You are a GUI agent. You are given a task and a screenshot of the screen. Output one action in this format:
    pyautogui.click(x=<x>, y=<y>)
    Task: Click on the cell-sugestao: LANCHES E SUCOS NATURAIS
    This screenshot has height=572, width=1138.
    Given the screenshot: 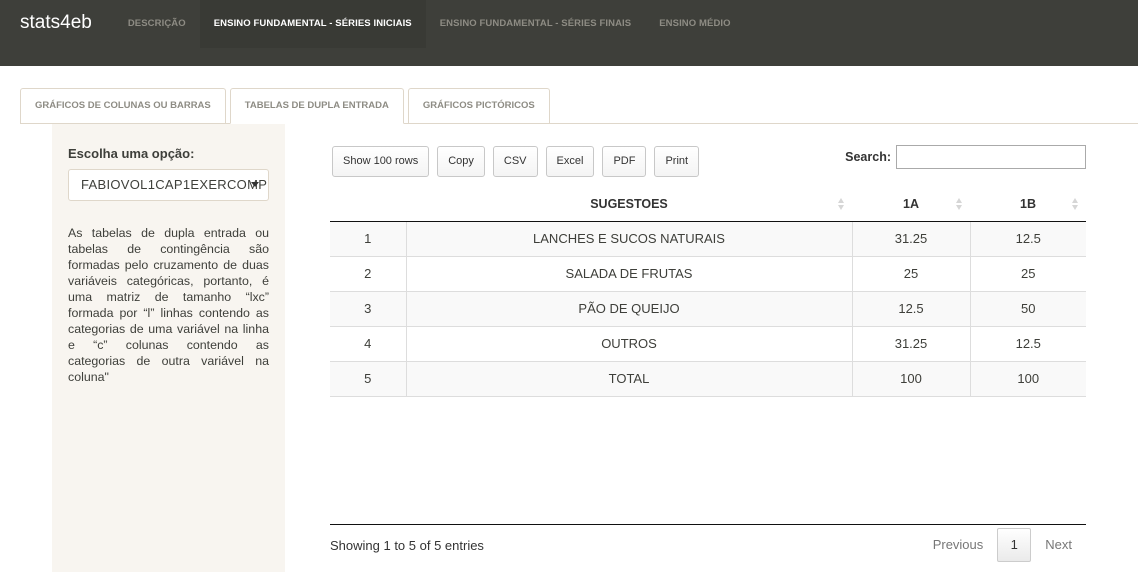 What is the action you would take?
    pyautogui.click(x=629, y=238)
    